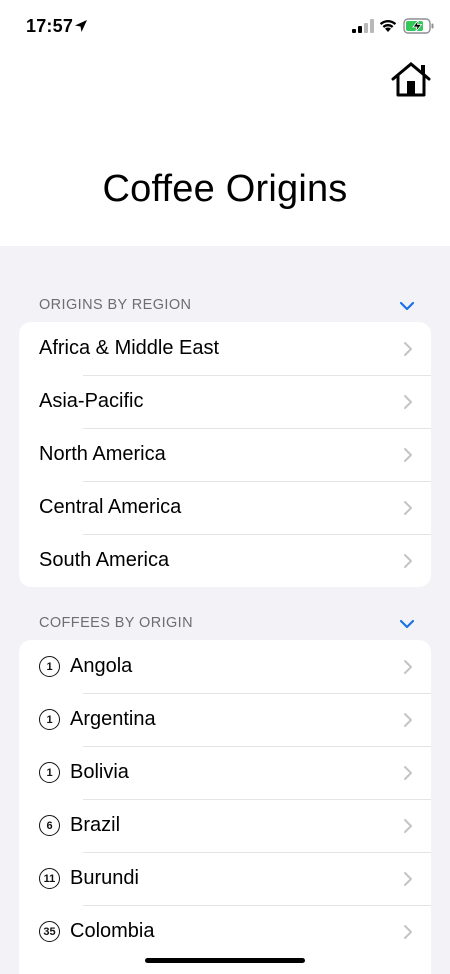 This screenshot has width=450, height=974. I want to click on row-label: Argentina, so click(113, 719).